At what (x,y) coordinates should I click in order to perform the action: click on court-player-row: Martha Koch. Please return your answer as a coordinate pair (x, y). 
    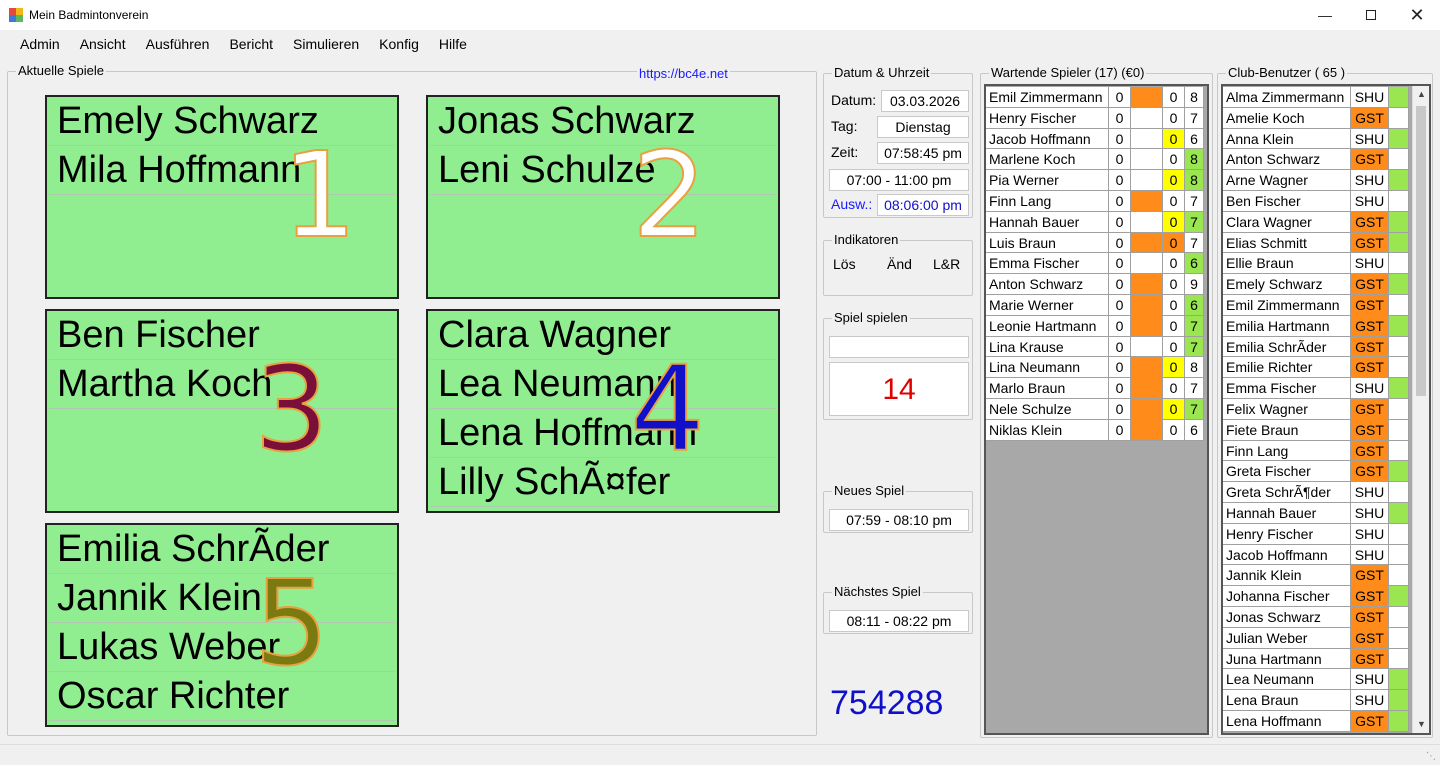
    Looking at the image, I should click on (222, 384).